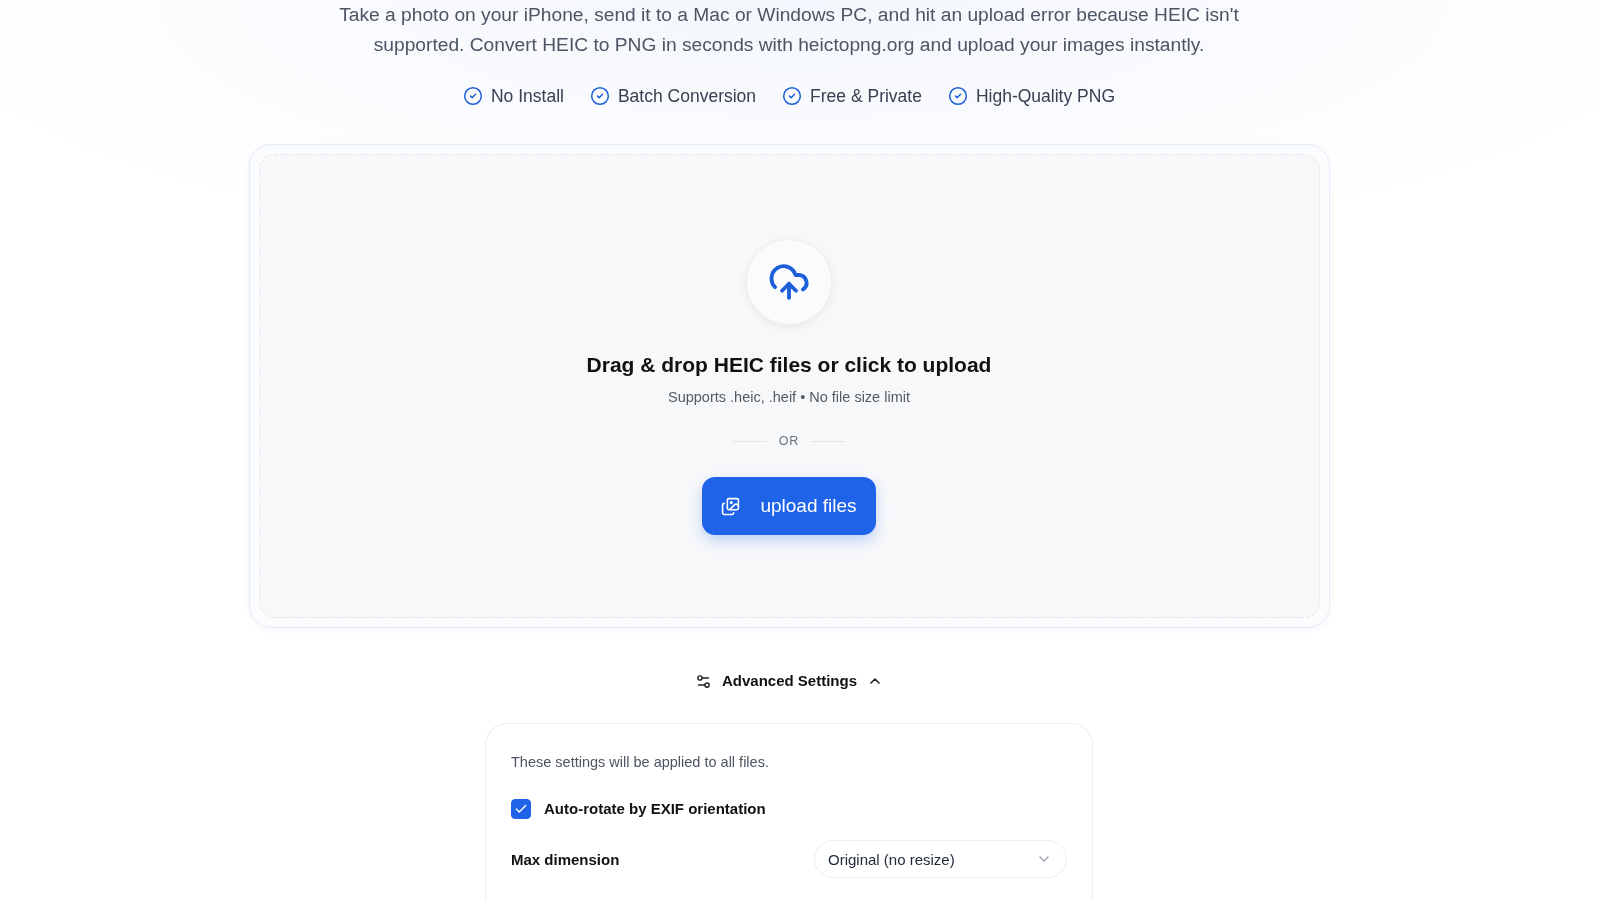 Image resolution: width=1600 pixels, height=900 pixels. I want to click on feature-label: Free & Private, so click(866, 96).